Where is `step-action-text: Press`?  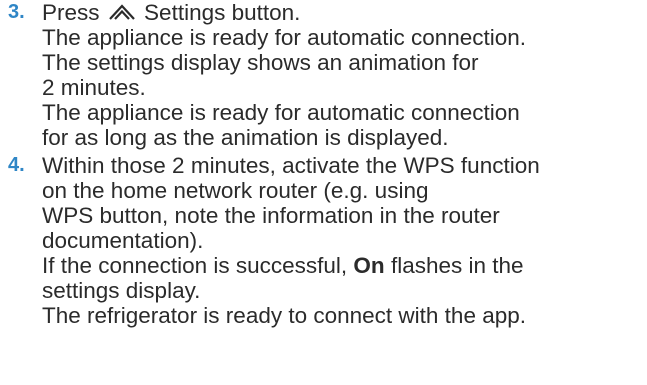 step-action-text: Press is located at coordinates (71, 12).